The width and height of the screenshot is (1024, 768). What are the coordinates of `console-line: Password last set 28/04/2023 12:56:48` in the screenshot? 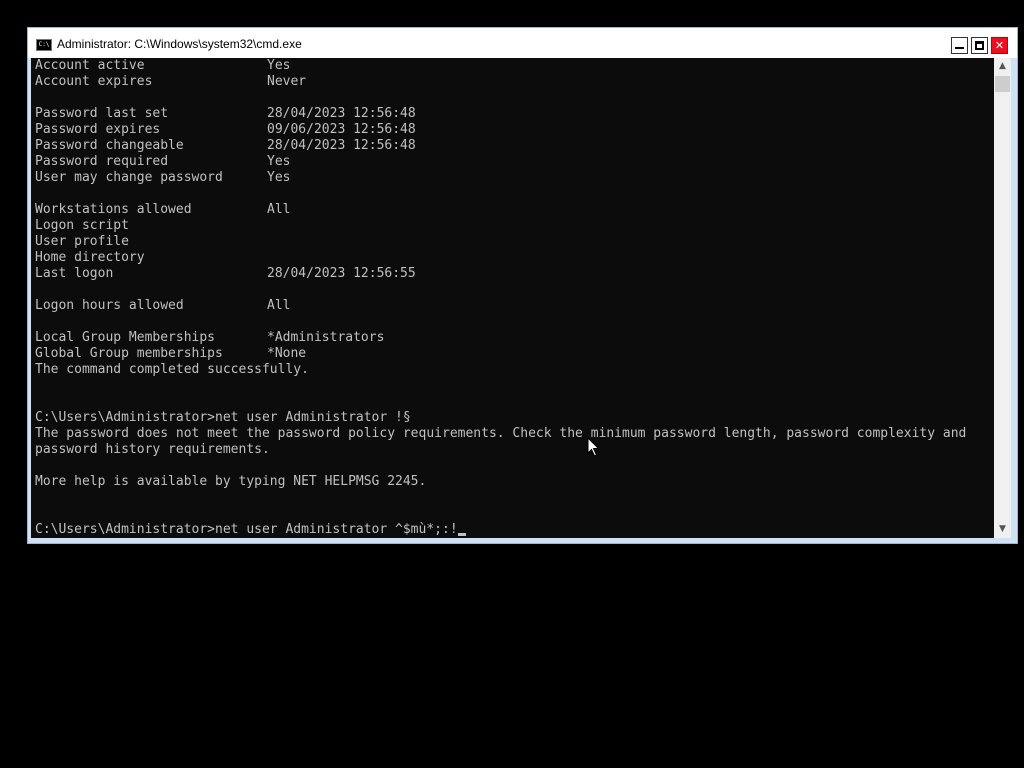 It's located at (225, 114).